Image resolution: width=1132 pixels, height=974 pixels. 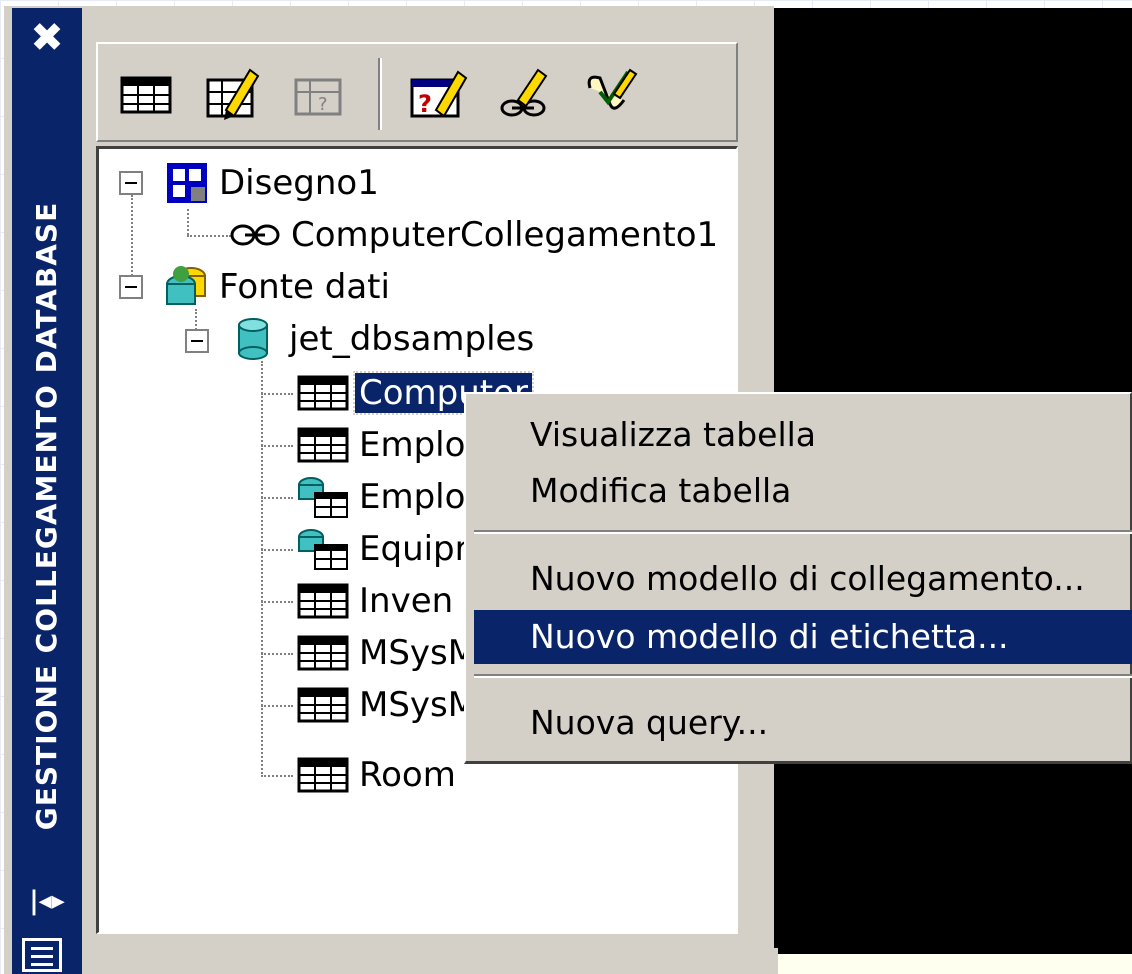 I want to click on link-template-icon, so click(x=524, y=94).